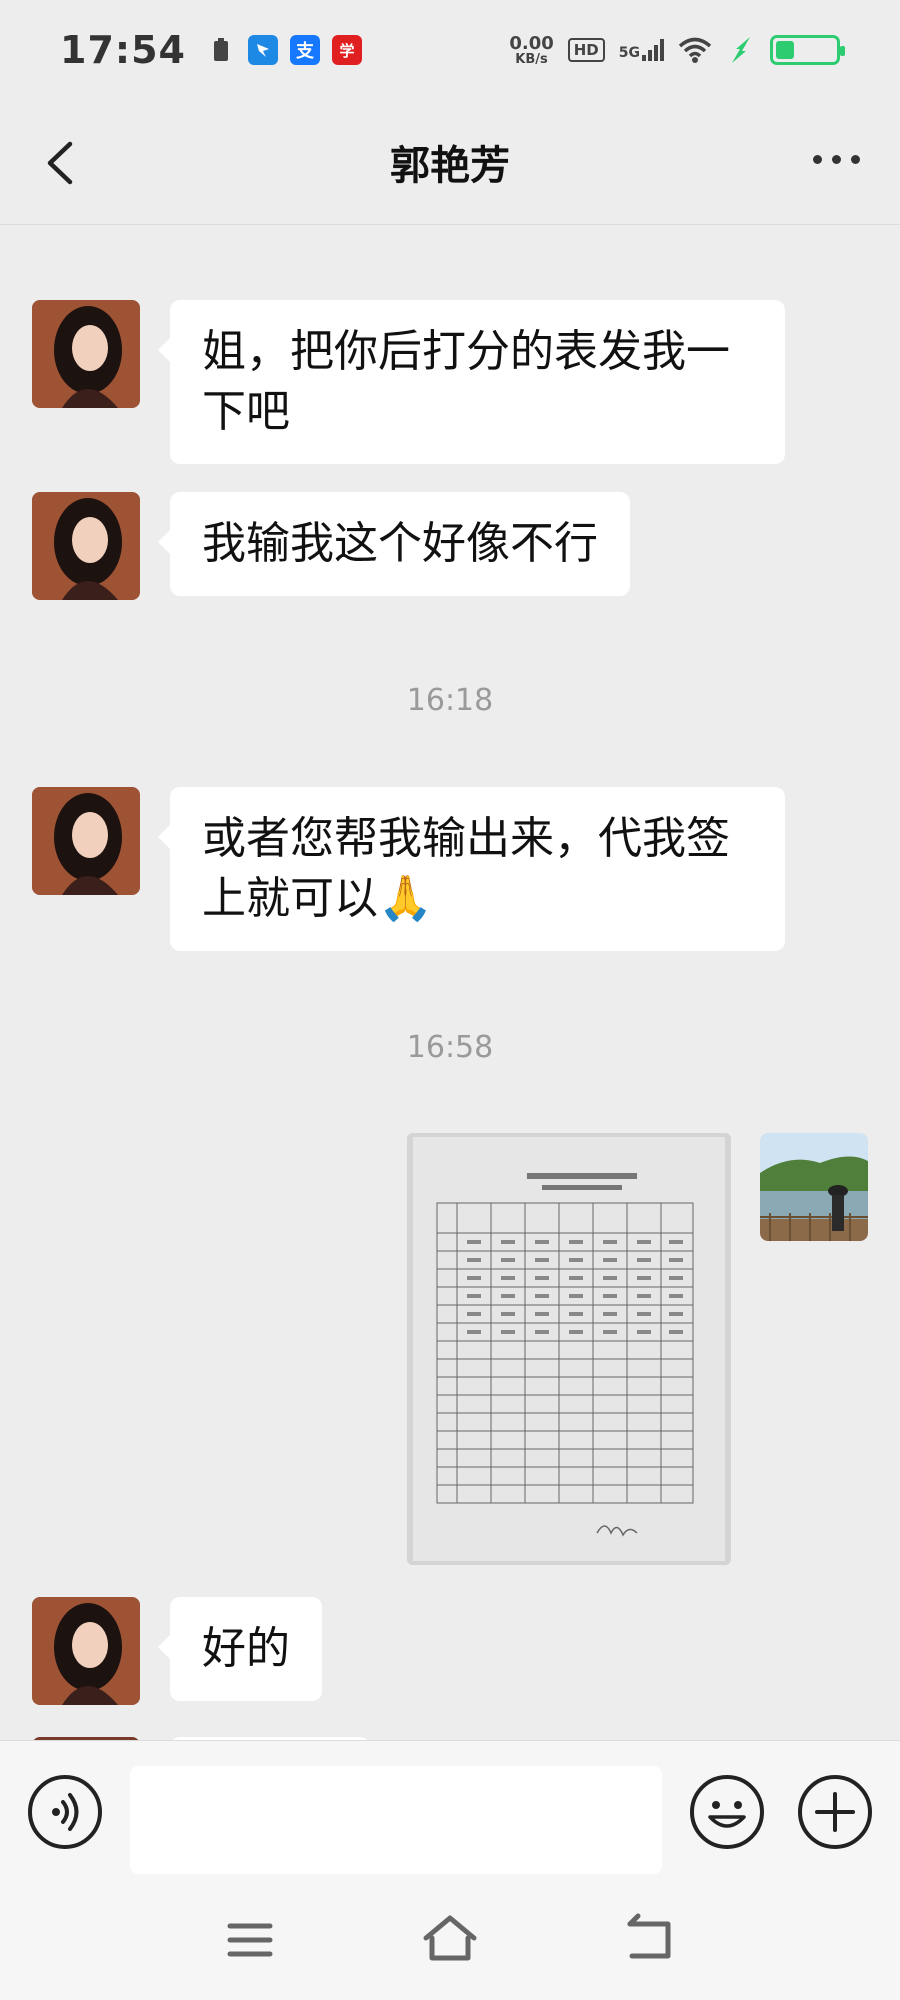 The image size is (900, 2000). What do you see at coordinates (284, 50) in the screenshot?
I see `notification-icons: 支 学` at bounding box center [284, 50].